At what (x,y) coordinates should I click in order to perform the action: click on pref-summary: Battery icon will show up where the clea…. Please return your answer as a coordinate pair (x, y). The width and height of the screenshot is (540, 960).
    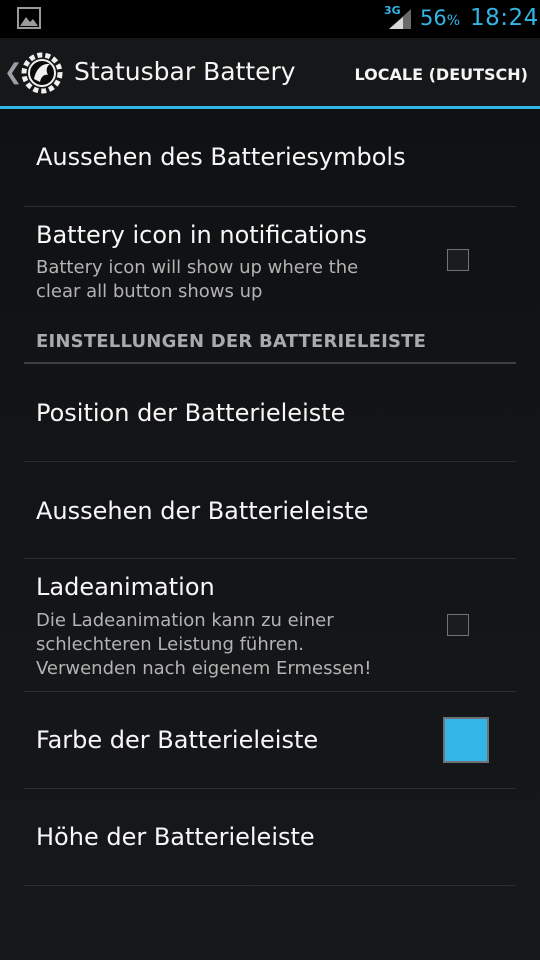
    Looking at the image, I should click on (197, 279).